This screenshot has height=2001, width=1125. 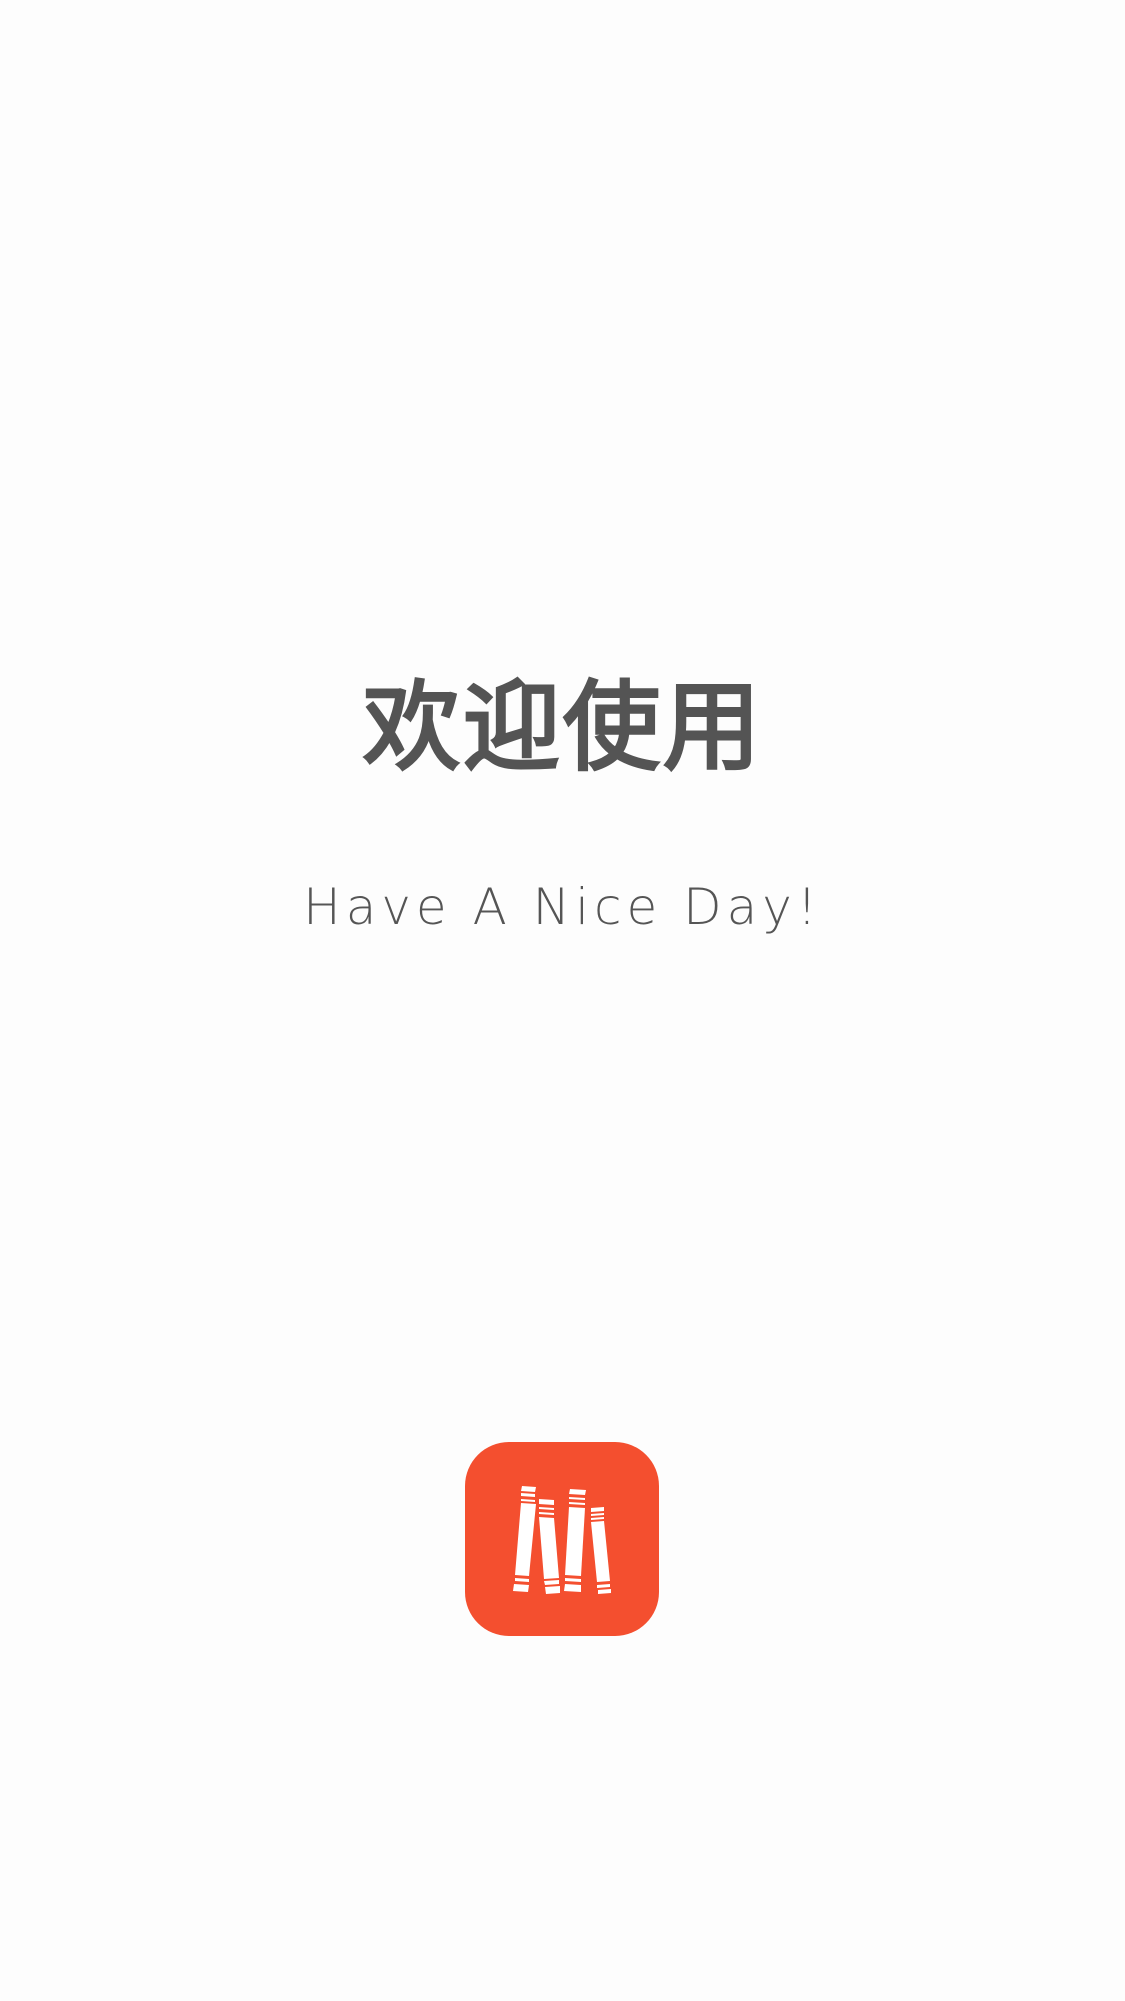 I want to click on app-logo, so click(x=562, y=1539).